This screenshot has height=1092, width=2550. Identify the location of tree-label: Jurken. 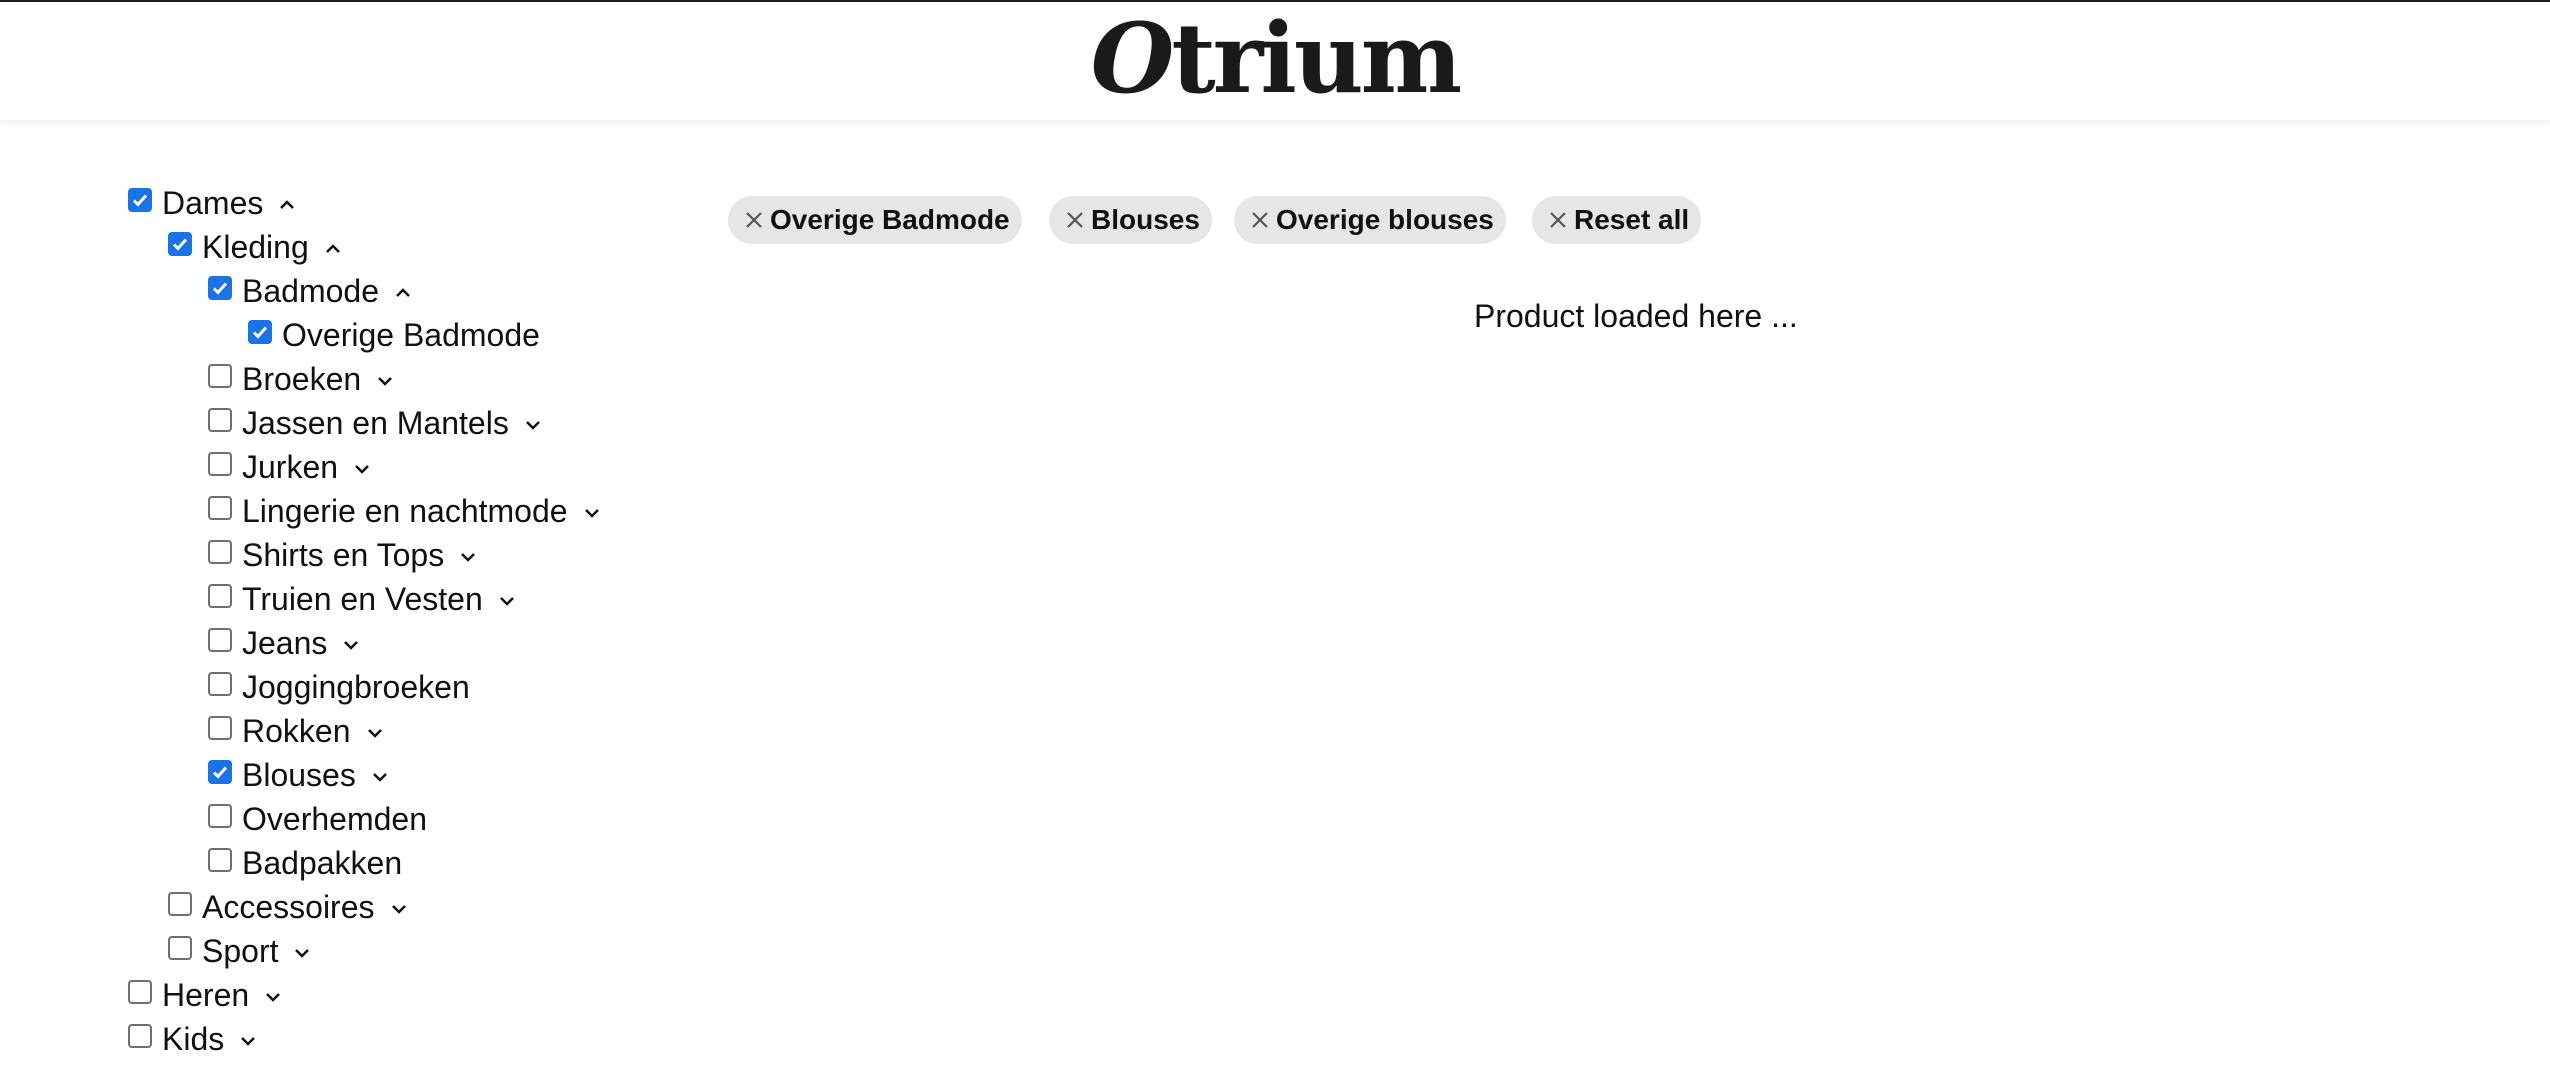
(290, 466).